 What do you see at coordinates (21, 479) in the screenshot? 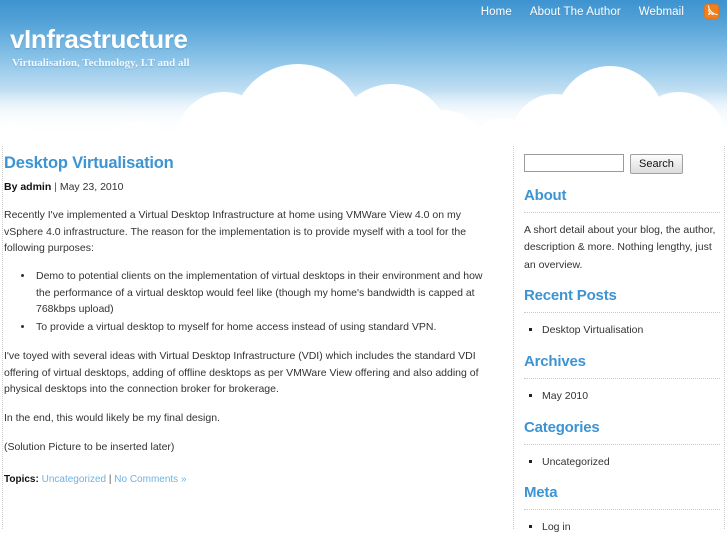
I see `topics-label: Topics:` at bounding box center [21, 479].